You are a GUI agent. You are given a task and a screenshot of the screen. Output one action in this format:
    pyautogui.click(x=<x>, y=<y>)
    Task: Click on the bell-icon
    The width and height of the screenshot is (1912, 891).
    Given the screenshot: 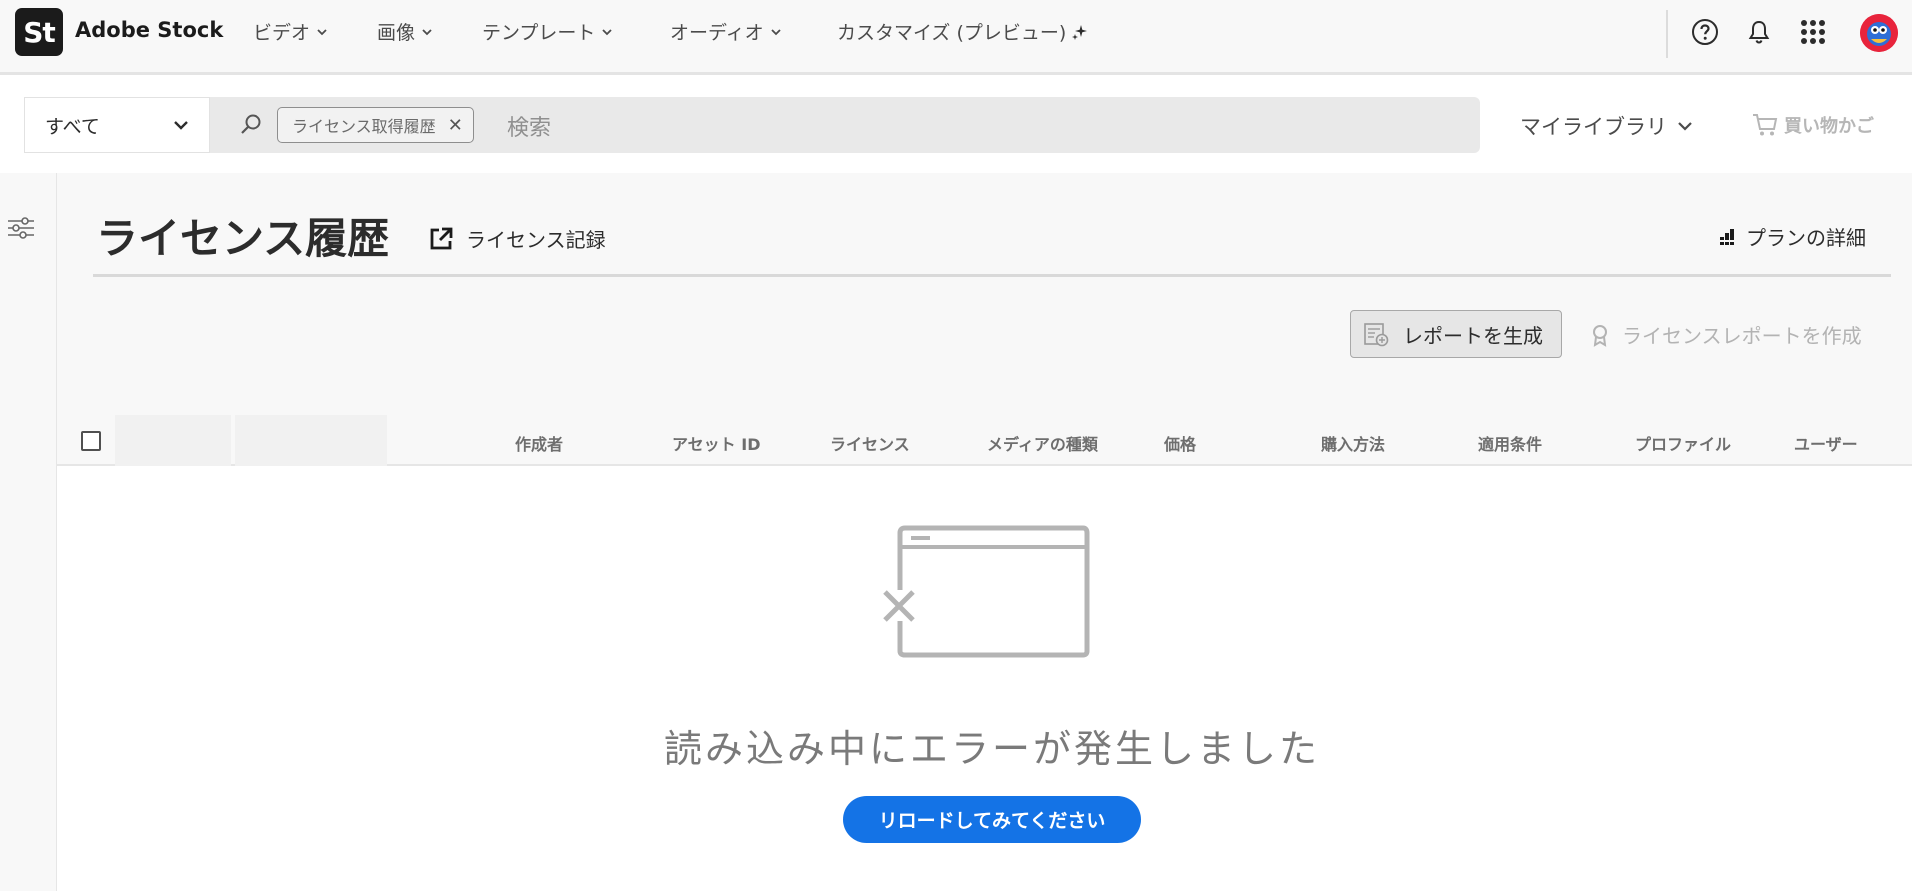 What is the action you would take?
    pyautogui.click(x=1759, y=32)
    